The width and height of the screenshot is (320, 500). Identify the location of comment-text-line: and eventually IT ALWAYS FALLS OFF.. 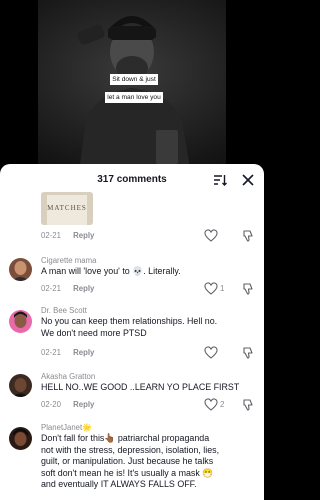
(119, 484).